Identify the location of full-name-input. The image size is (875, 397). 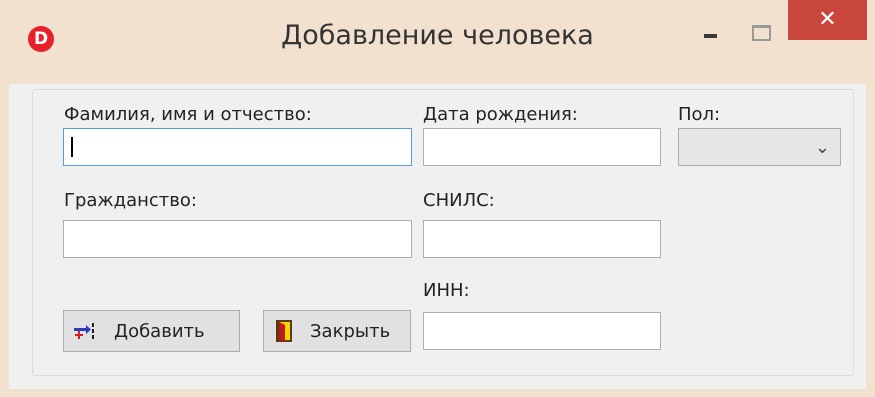
(237, 147).